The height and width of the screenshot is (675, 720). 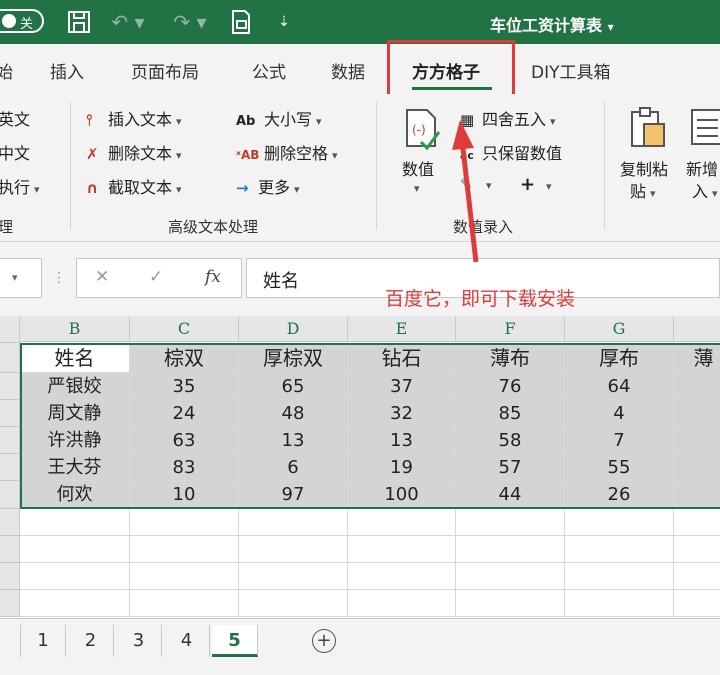 What do you see at coordinates (510, 329) in the screenshot?
I see `column-header-f: F` at bounding box center [510, 329].